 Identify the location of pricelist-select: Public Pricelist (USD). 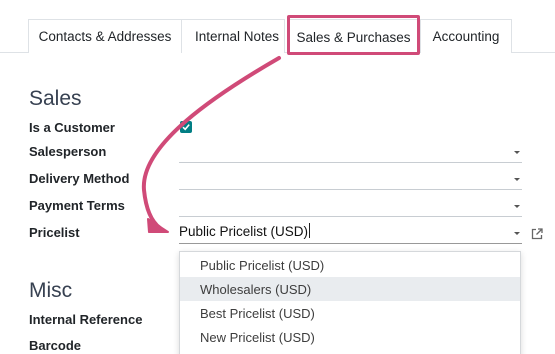
(350, 233).